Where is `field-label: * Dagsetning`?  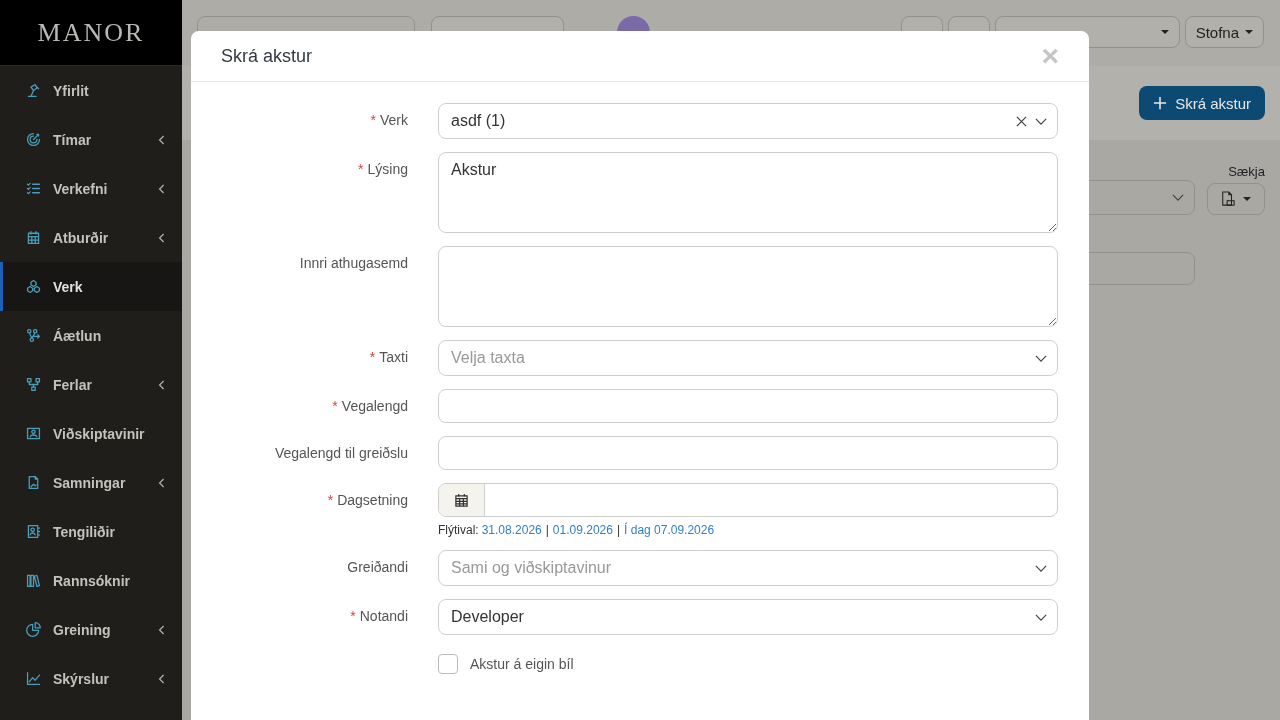
field-label: * Dagsetning is located at coordinates (367, 500).